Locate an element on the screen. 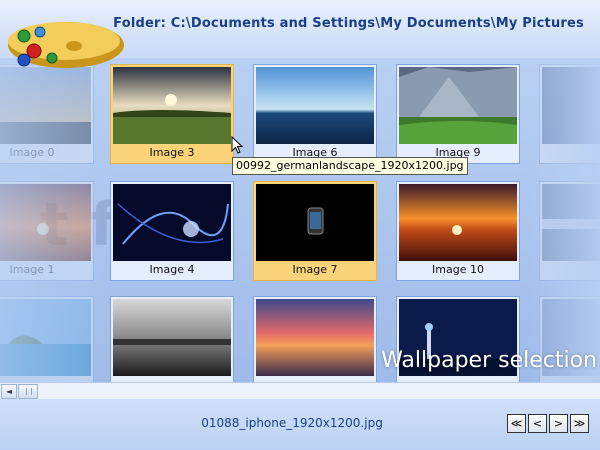 This screenshot has width=600, height=450. thumbnail-caption: Image 1 is located at coordinates (32, 269).